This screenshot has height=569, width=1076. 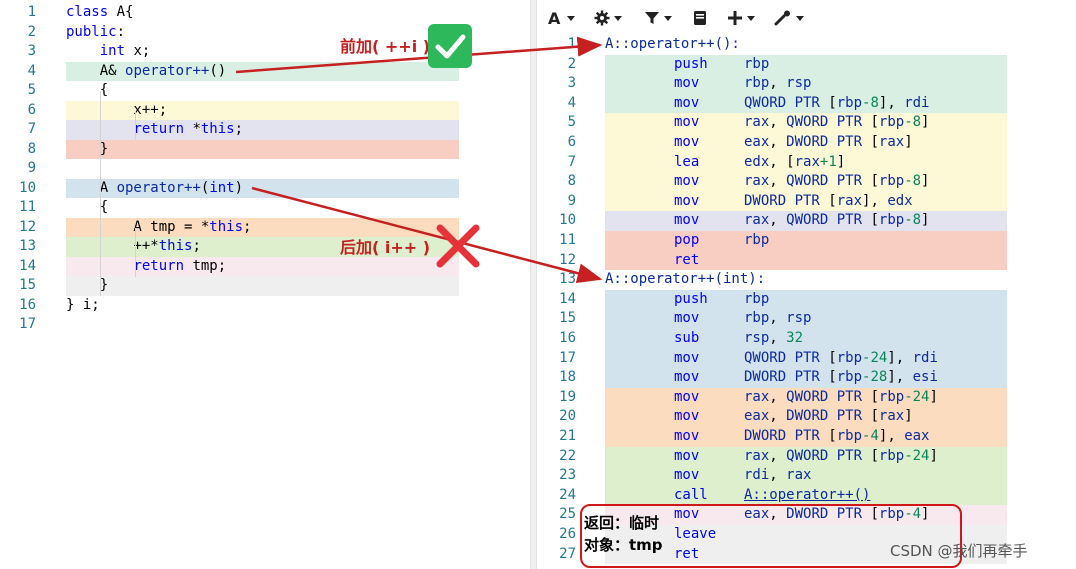 What do you see at coordinates (31, 31) in the screenshot?
I see `line-number: 2` at bounding box center [31, 31].